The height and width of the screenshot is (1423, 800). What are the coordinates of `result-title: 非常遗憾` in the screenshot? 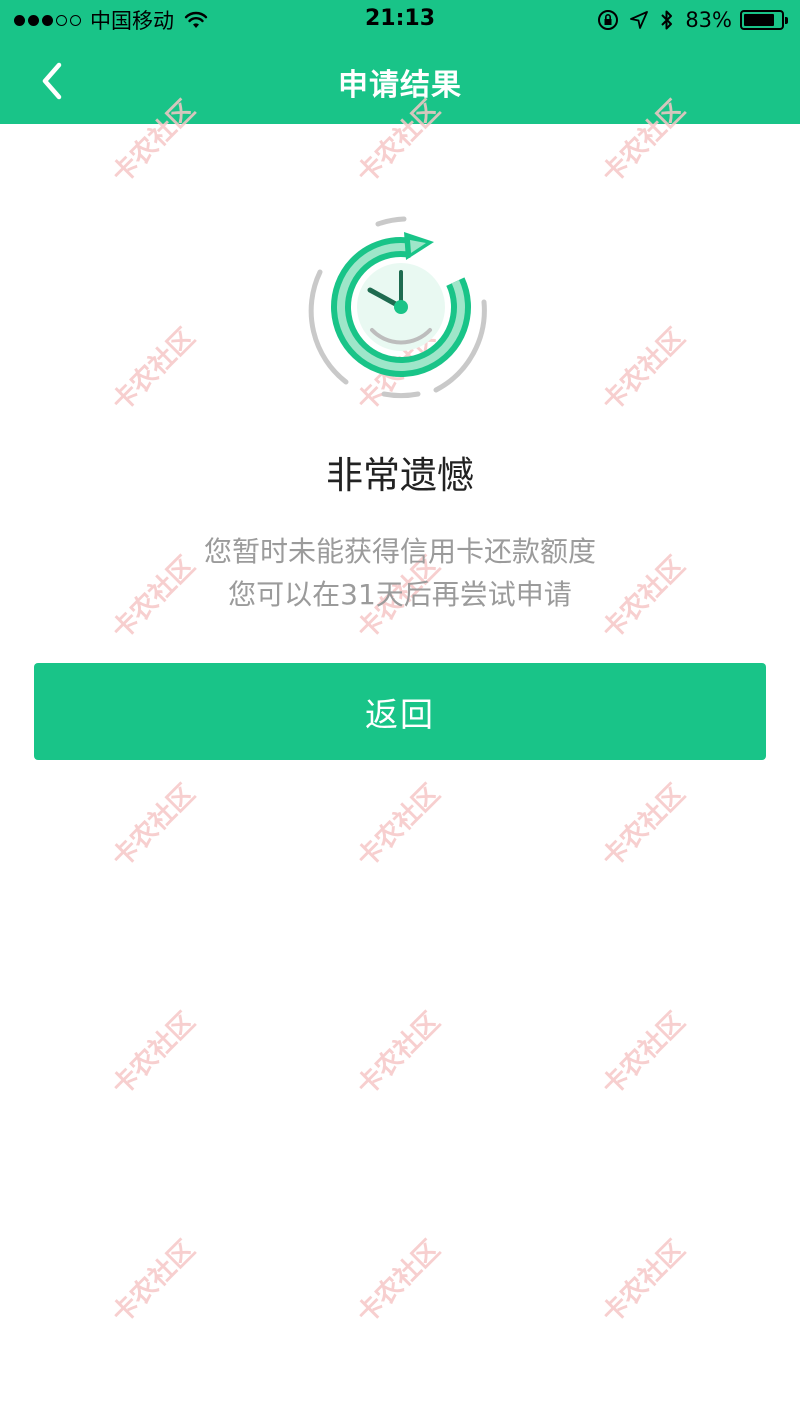 It's located at (400, 475).